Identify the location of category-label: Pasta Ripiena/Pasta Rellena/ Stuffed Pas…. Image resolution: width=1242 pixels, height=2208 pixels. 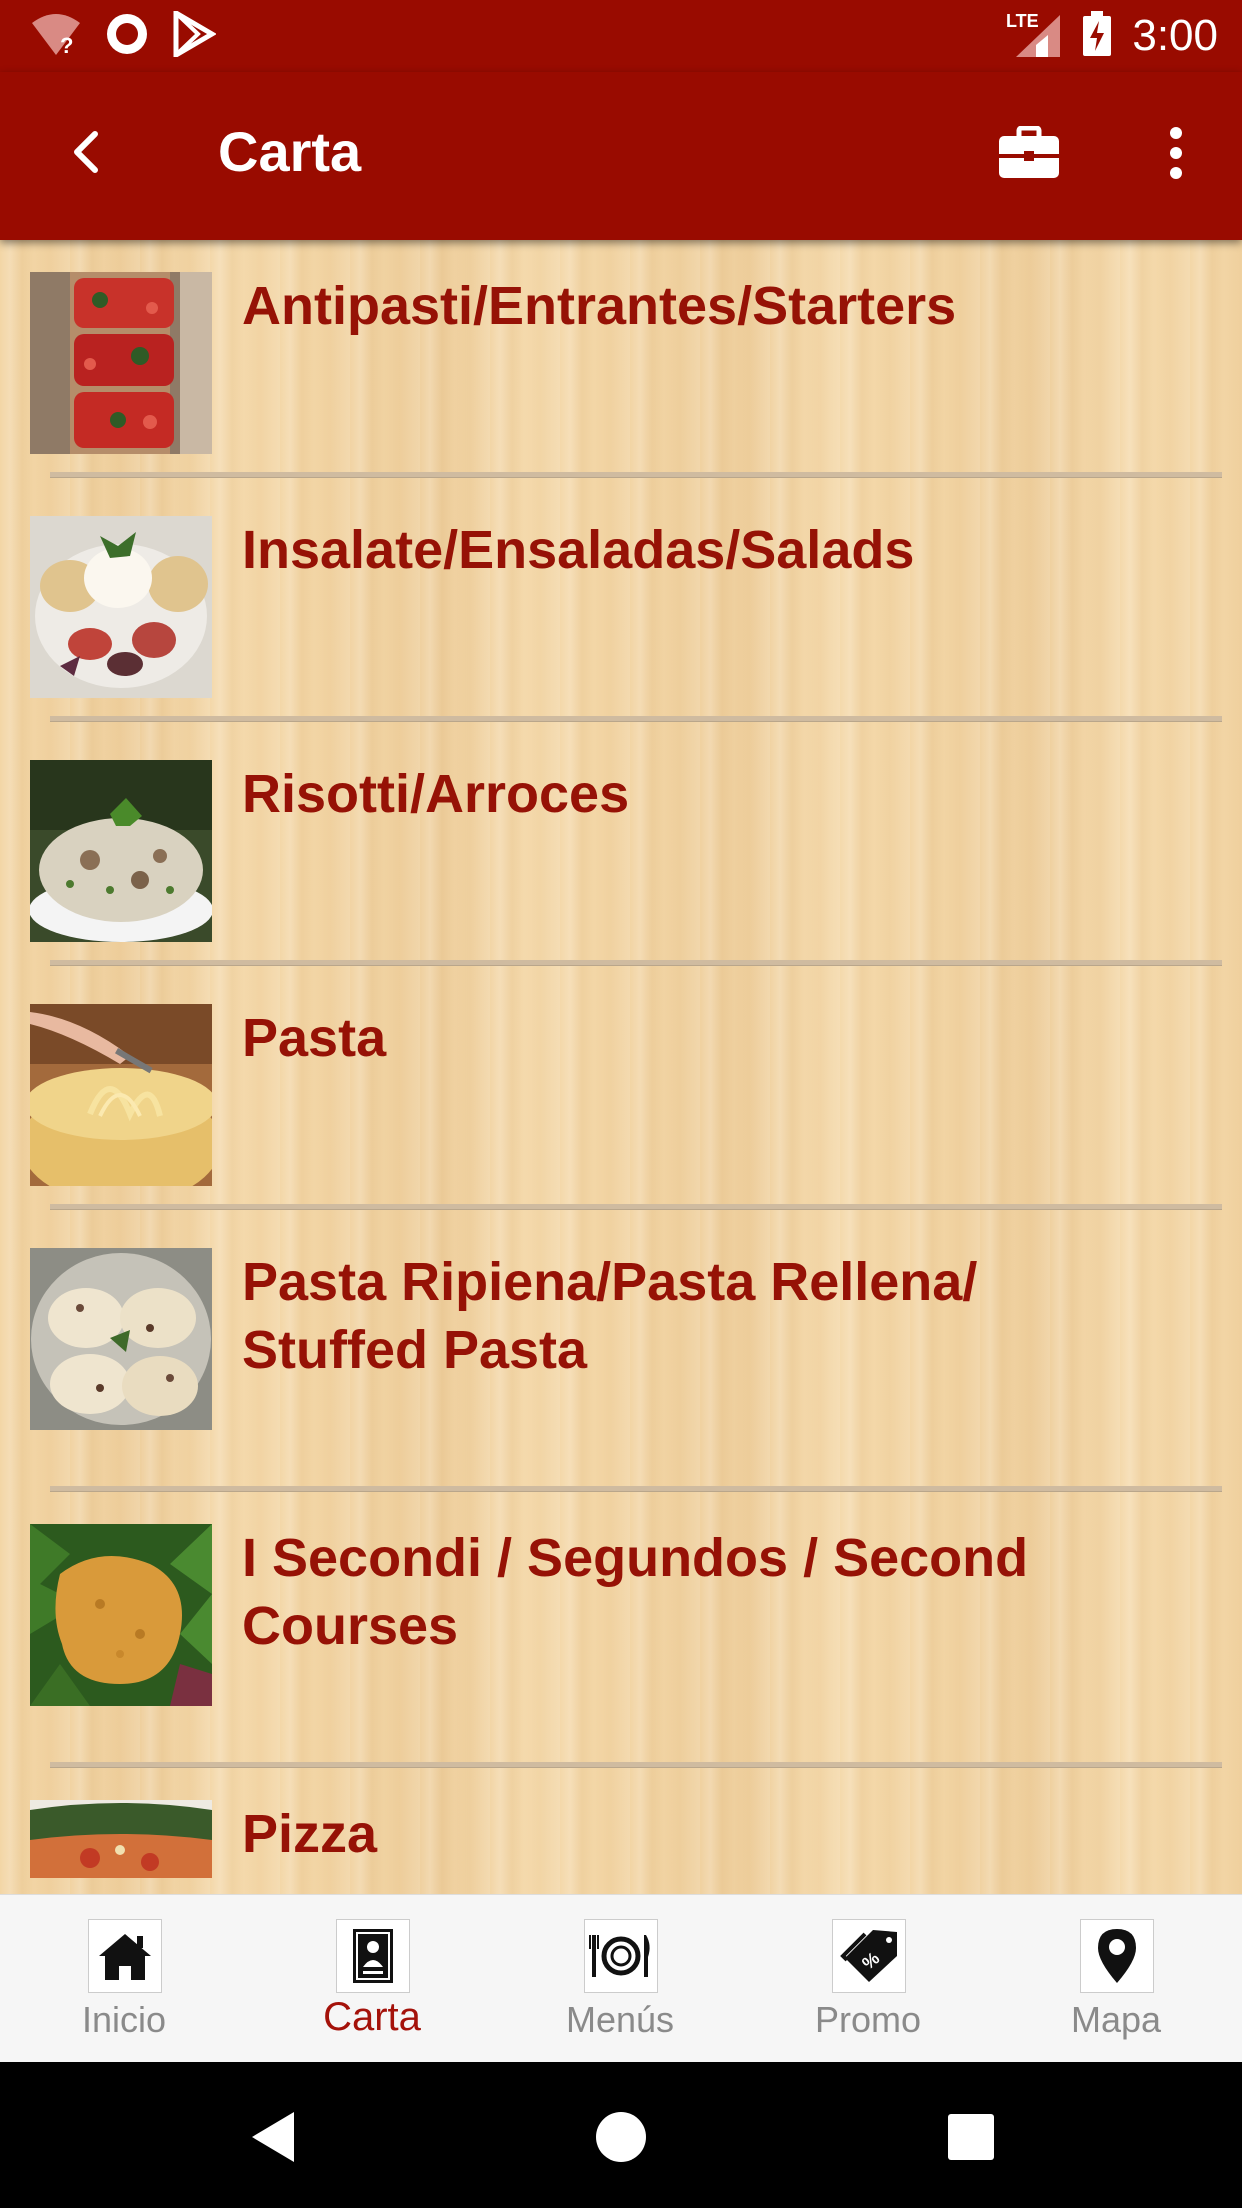
(610, 1316).